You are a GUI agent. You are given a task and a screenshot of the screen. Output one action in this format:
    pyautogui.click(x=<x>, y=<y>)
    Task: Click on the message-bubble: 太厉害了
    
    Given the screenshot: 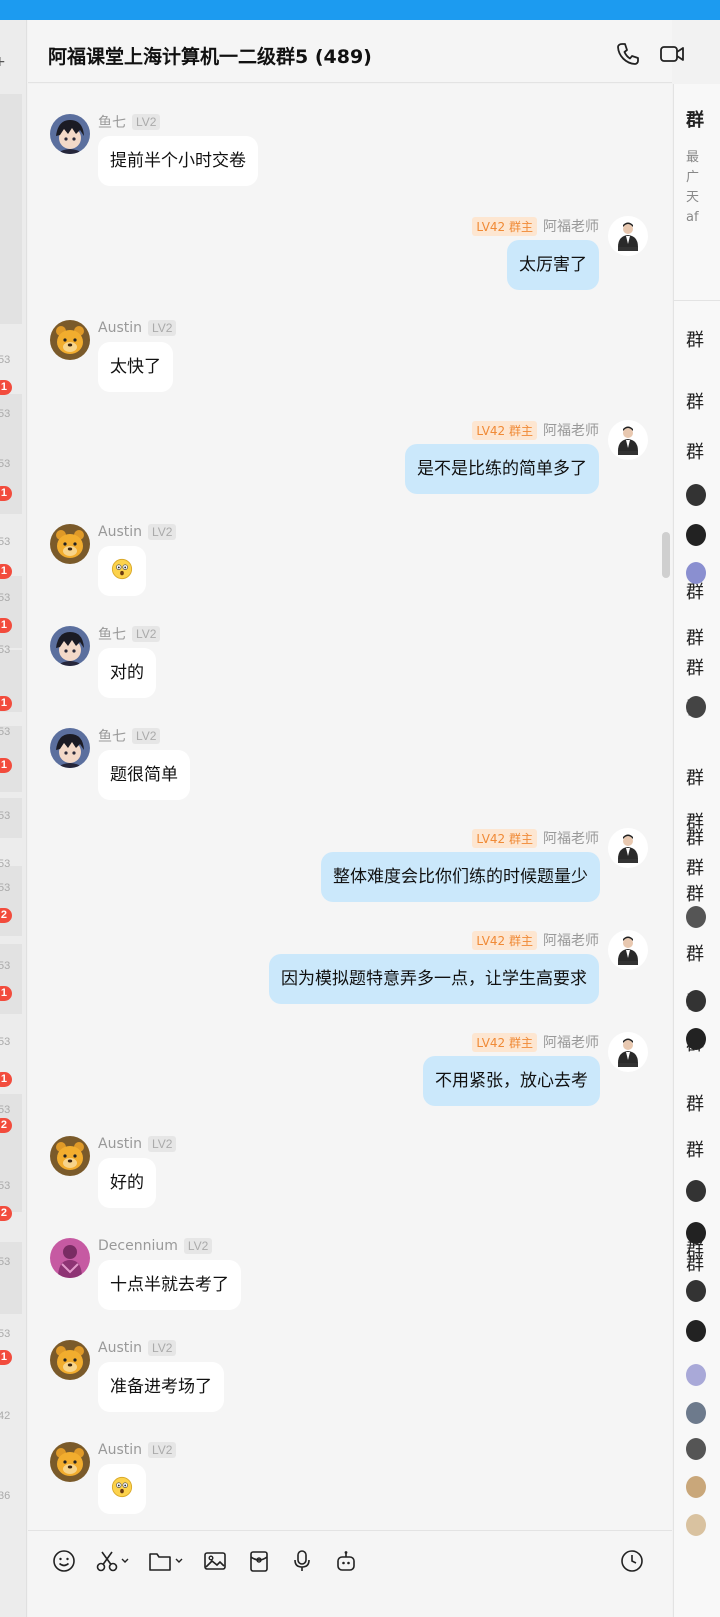 What is the action you would take?
    pyautogui.click(x=553, y=265)
    